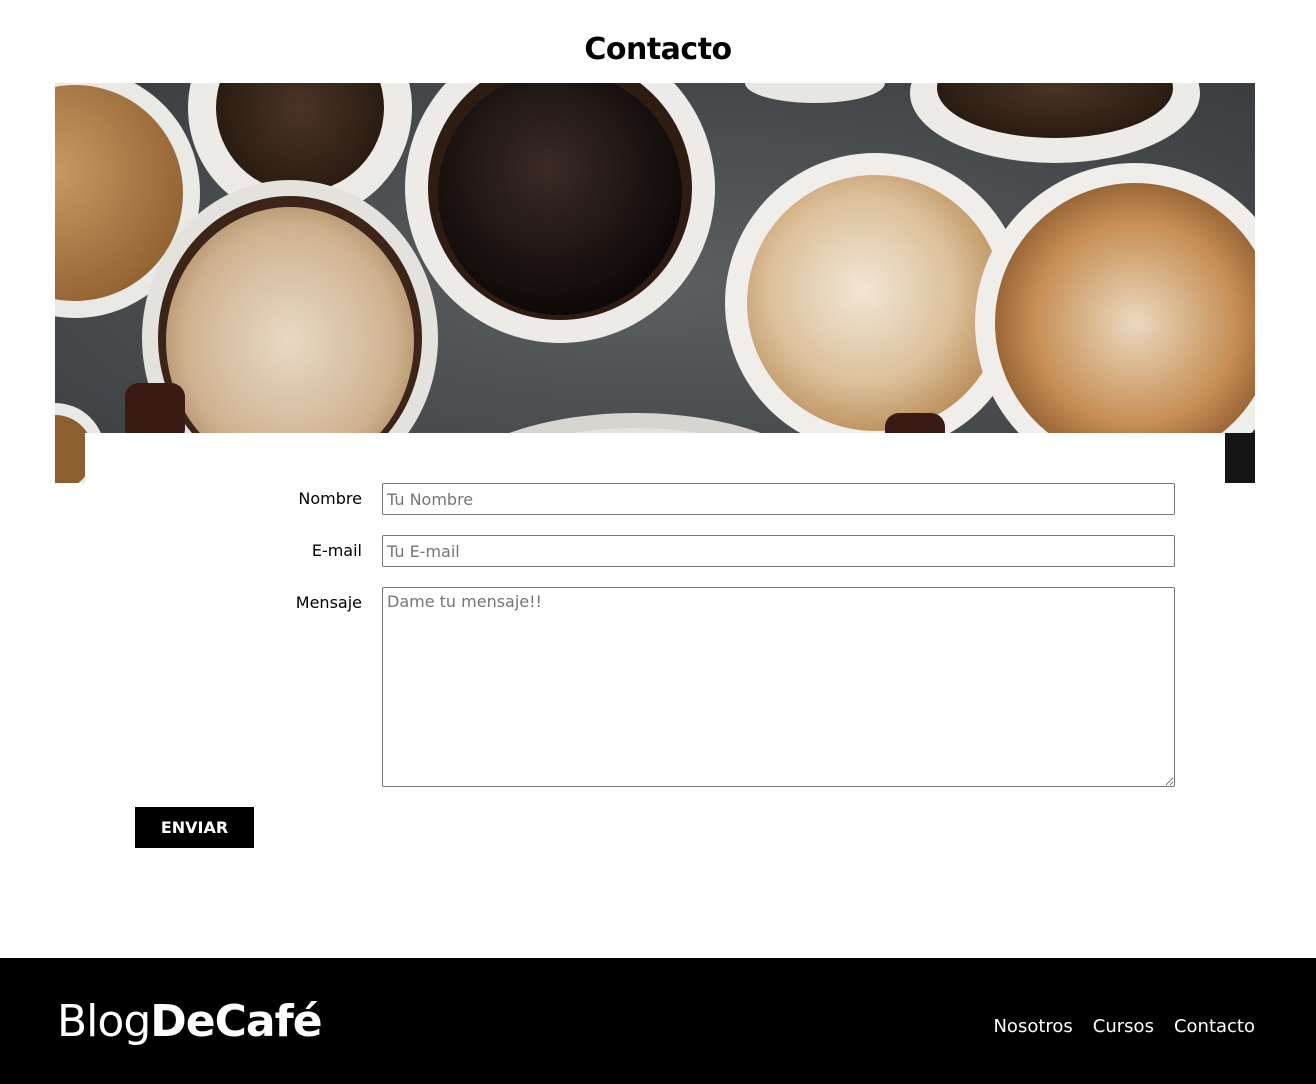 The width and height of the screenshot is (1316, 1084). What do you see at coordinates (658, 50) in the screenshot?
I see `page-title: Contacto` at bounding box center [658, 50].